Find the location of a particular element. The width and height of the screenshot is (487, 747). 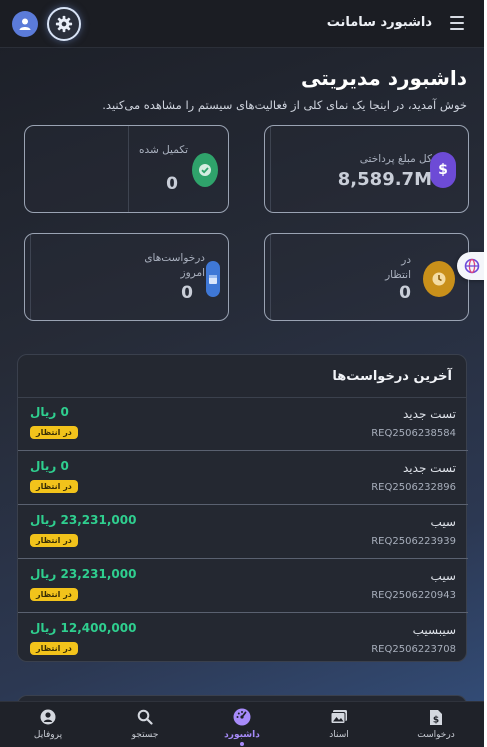

user-avatar-button is located at coordinates (25, 24).